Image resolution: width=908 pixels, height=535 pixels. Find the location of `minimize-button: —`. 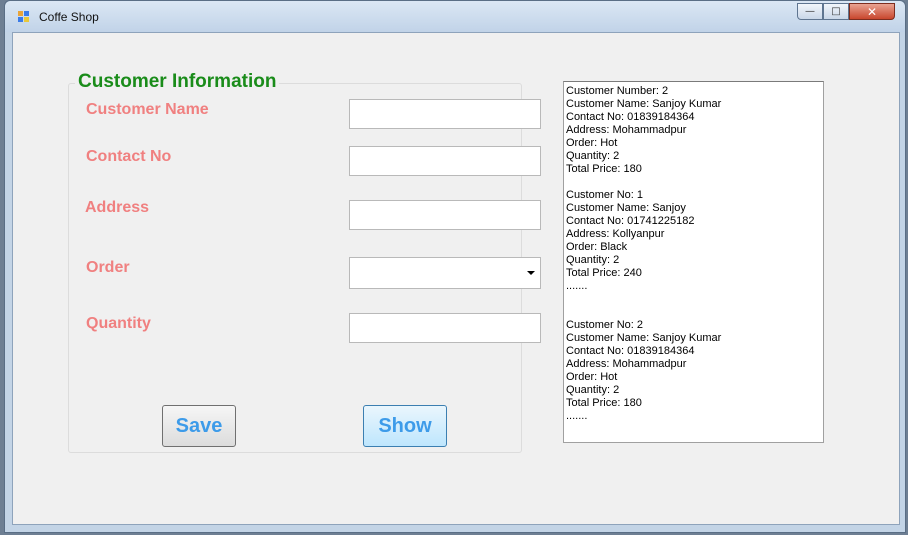

minimize-button: — is located at coordinates (810, 11).